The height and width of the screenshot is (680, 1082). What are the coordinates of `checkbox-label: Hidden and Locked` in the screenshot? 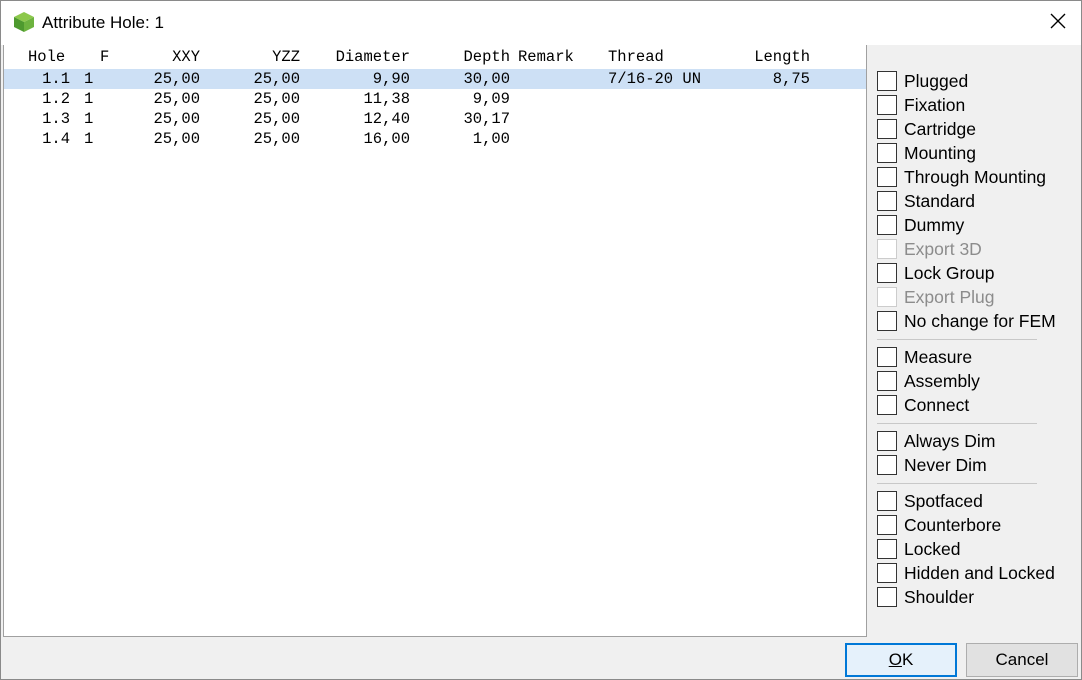 It's located at (979, 572).